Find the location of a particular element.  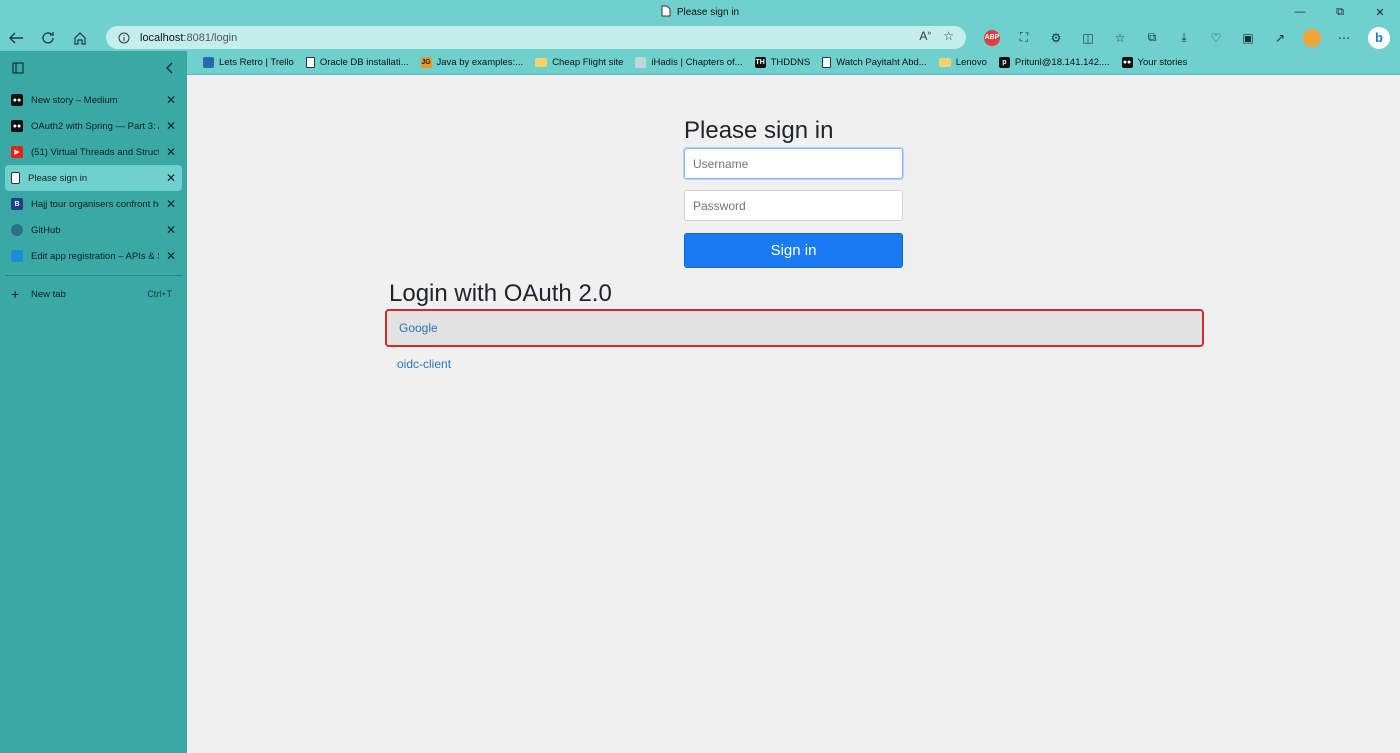

bookmark-item: Cheap Flight site is located at coordinates (579, 62).